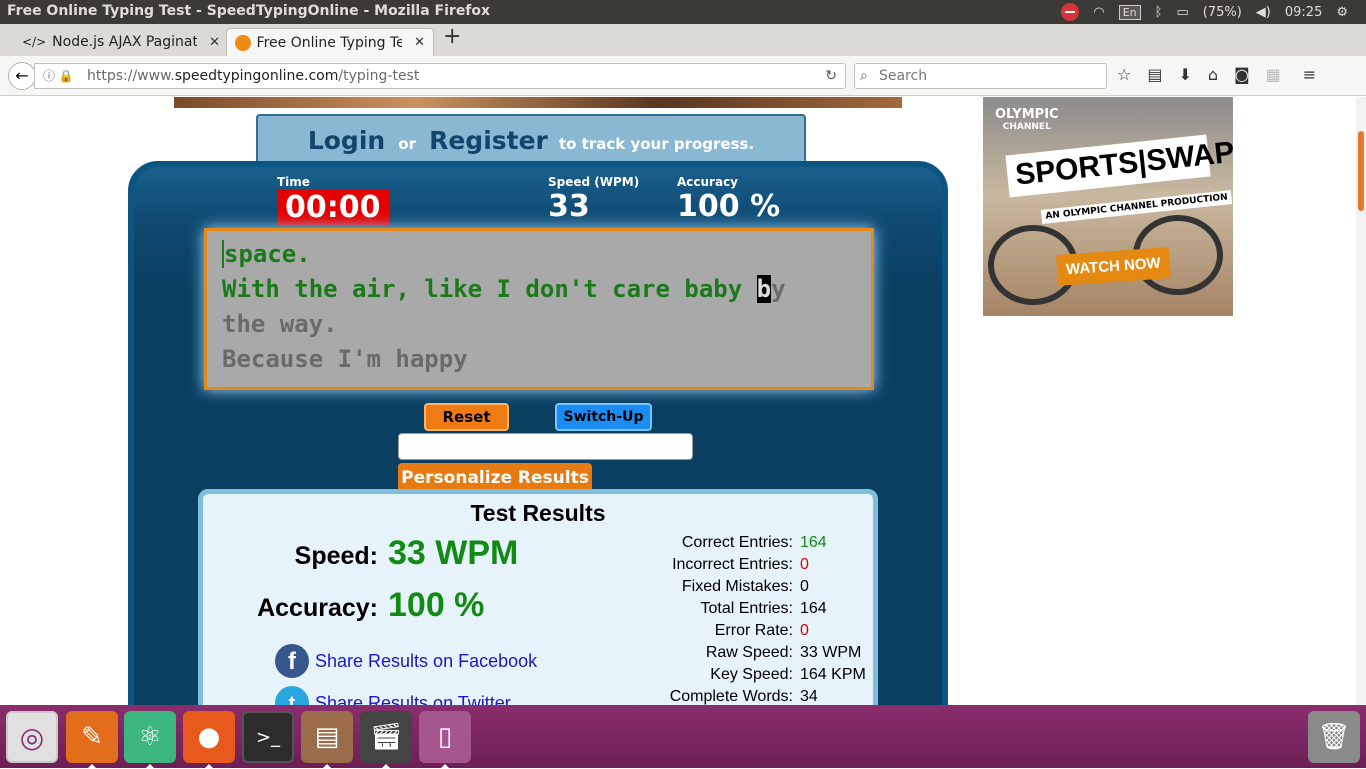  Describe the element at coordinates (1027, 119) in the screenshot. I see `ad-brand: OLYMPIC CHANNEL` at that location.